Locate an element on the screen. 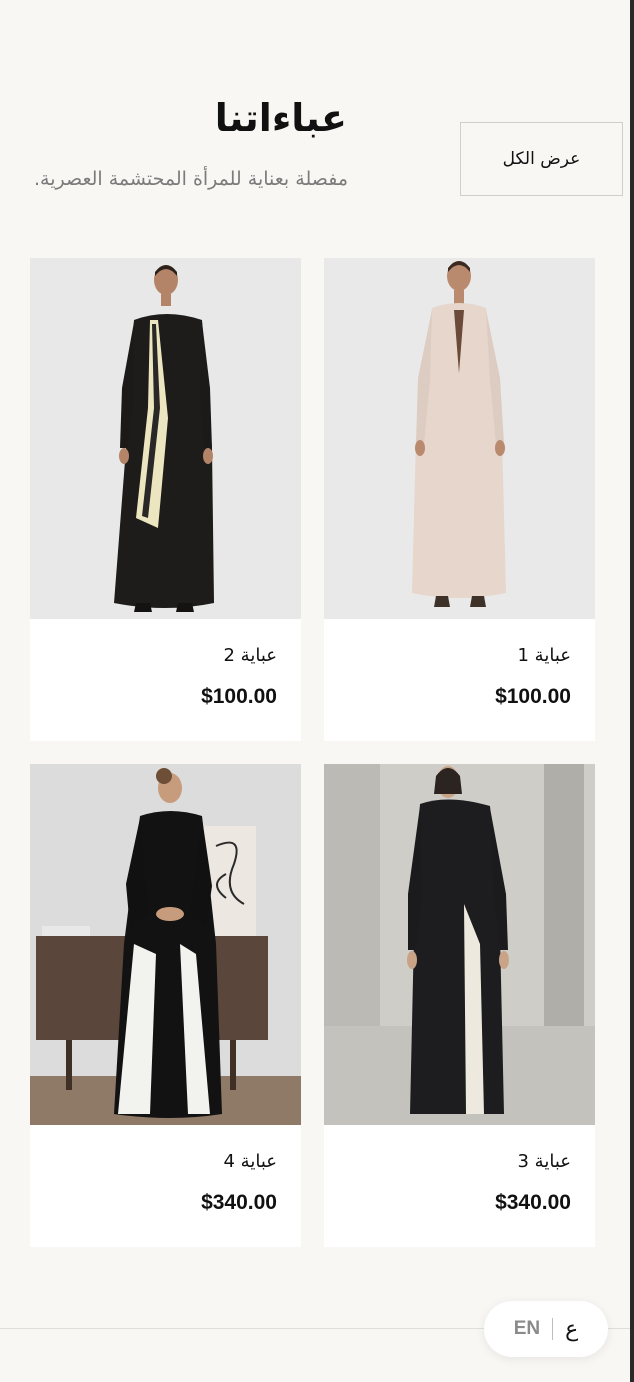 This screenshot has height=1382, width=634. language-separator is located at coordinates (553, 1329).